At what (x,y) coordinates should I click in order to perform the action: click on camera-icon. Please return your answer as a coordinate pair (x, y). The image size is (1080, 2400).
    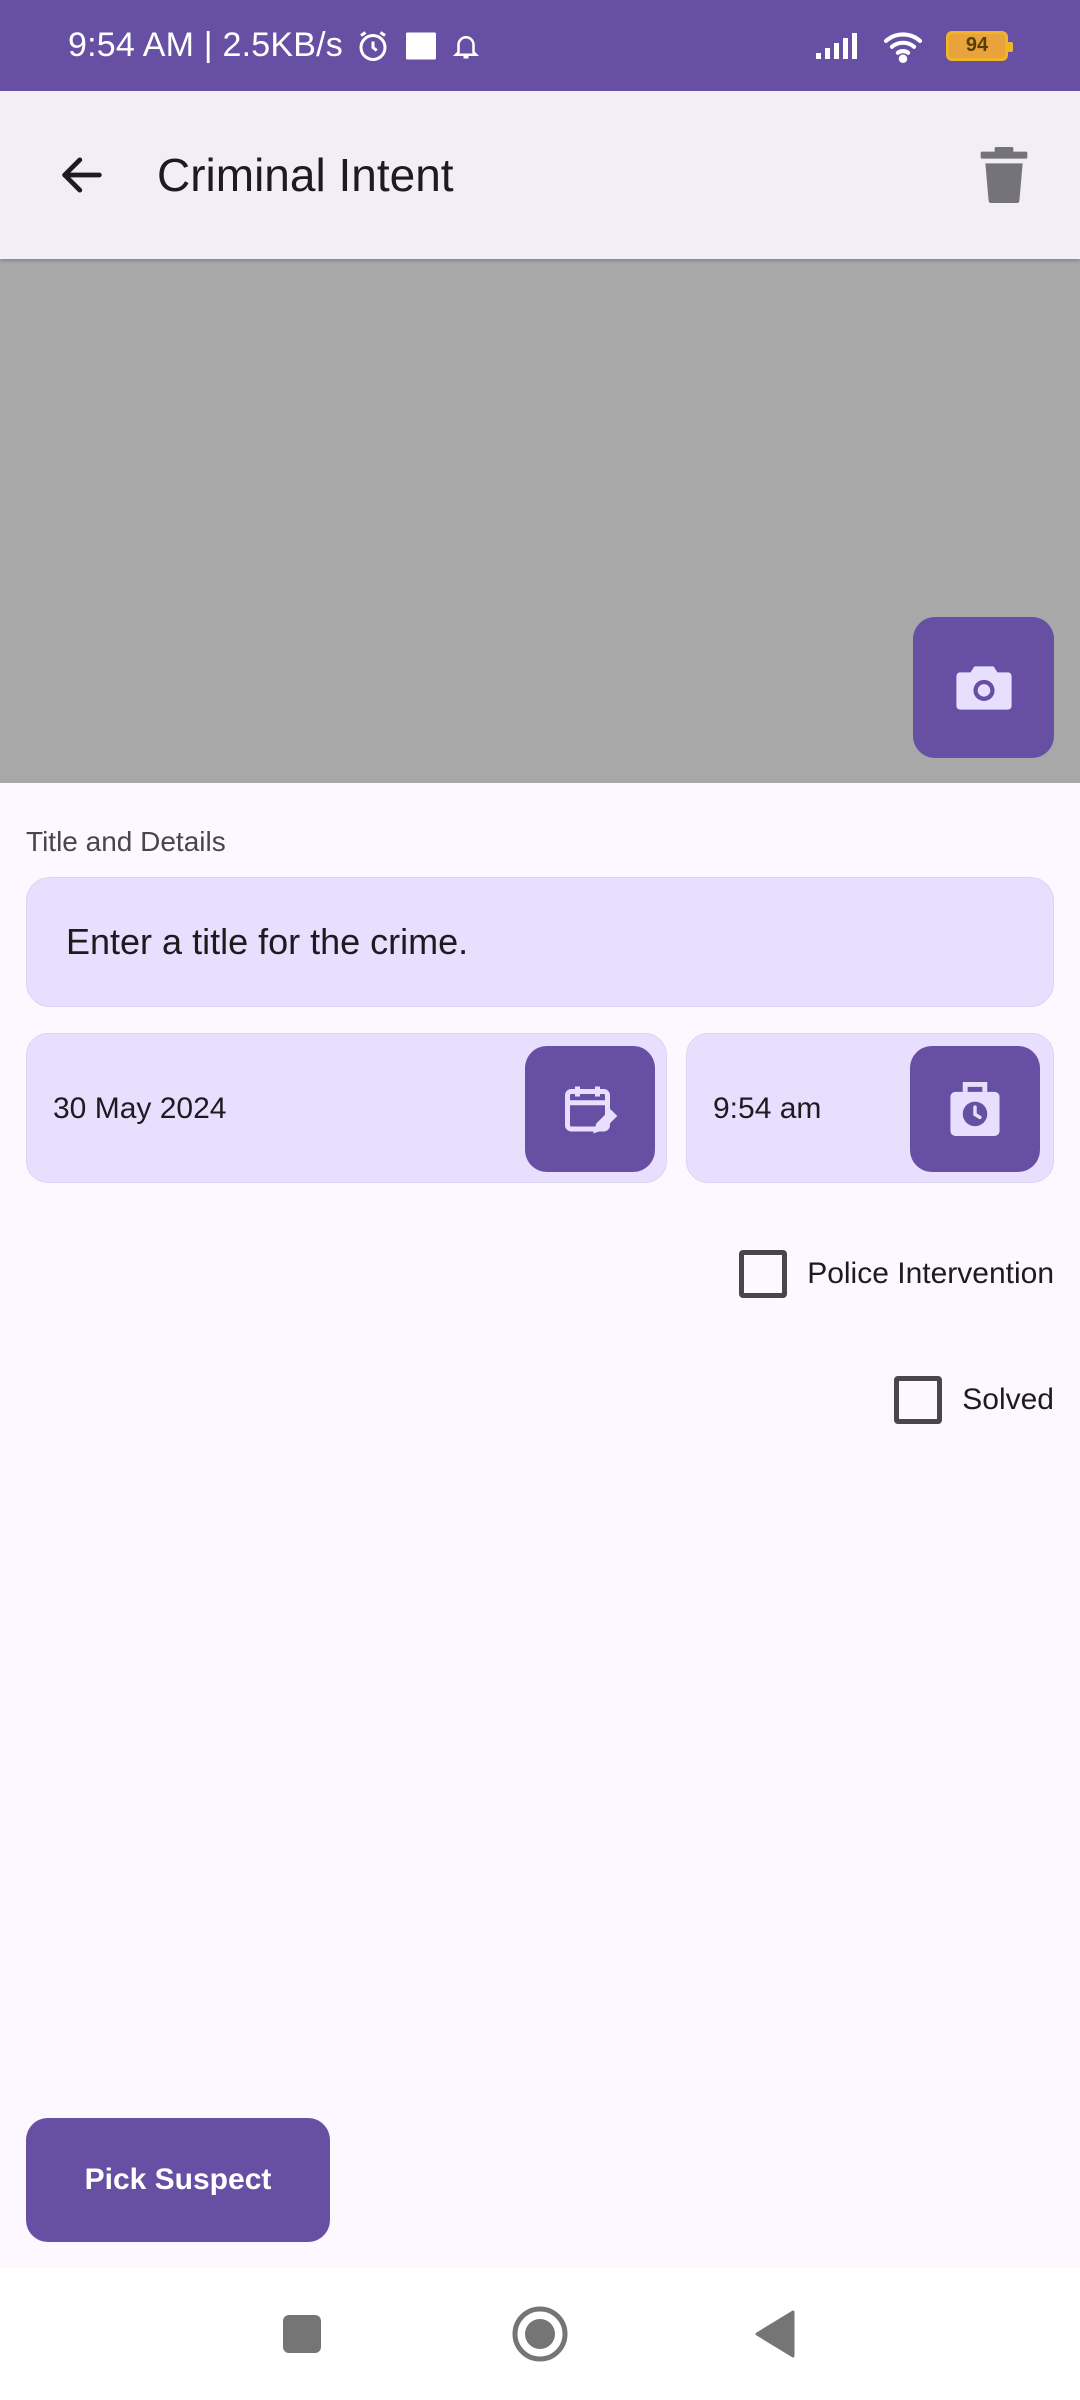
    Looking at the image, I should click on (983, 687).